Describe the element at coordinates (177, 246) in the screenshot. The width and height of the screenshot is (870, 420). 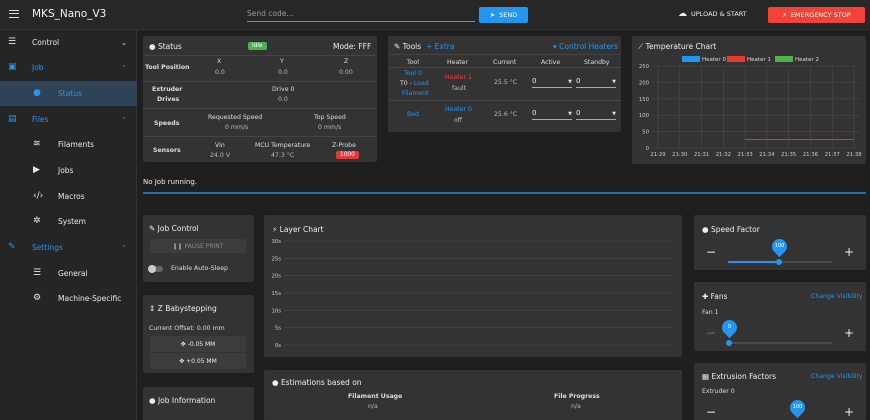
I see `pause-icon: ❚❚` at that location.